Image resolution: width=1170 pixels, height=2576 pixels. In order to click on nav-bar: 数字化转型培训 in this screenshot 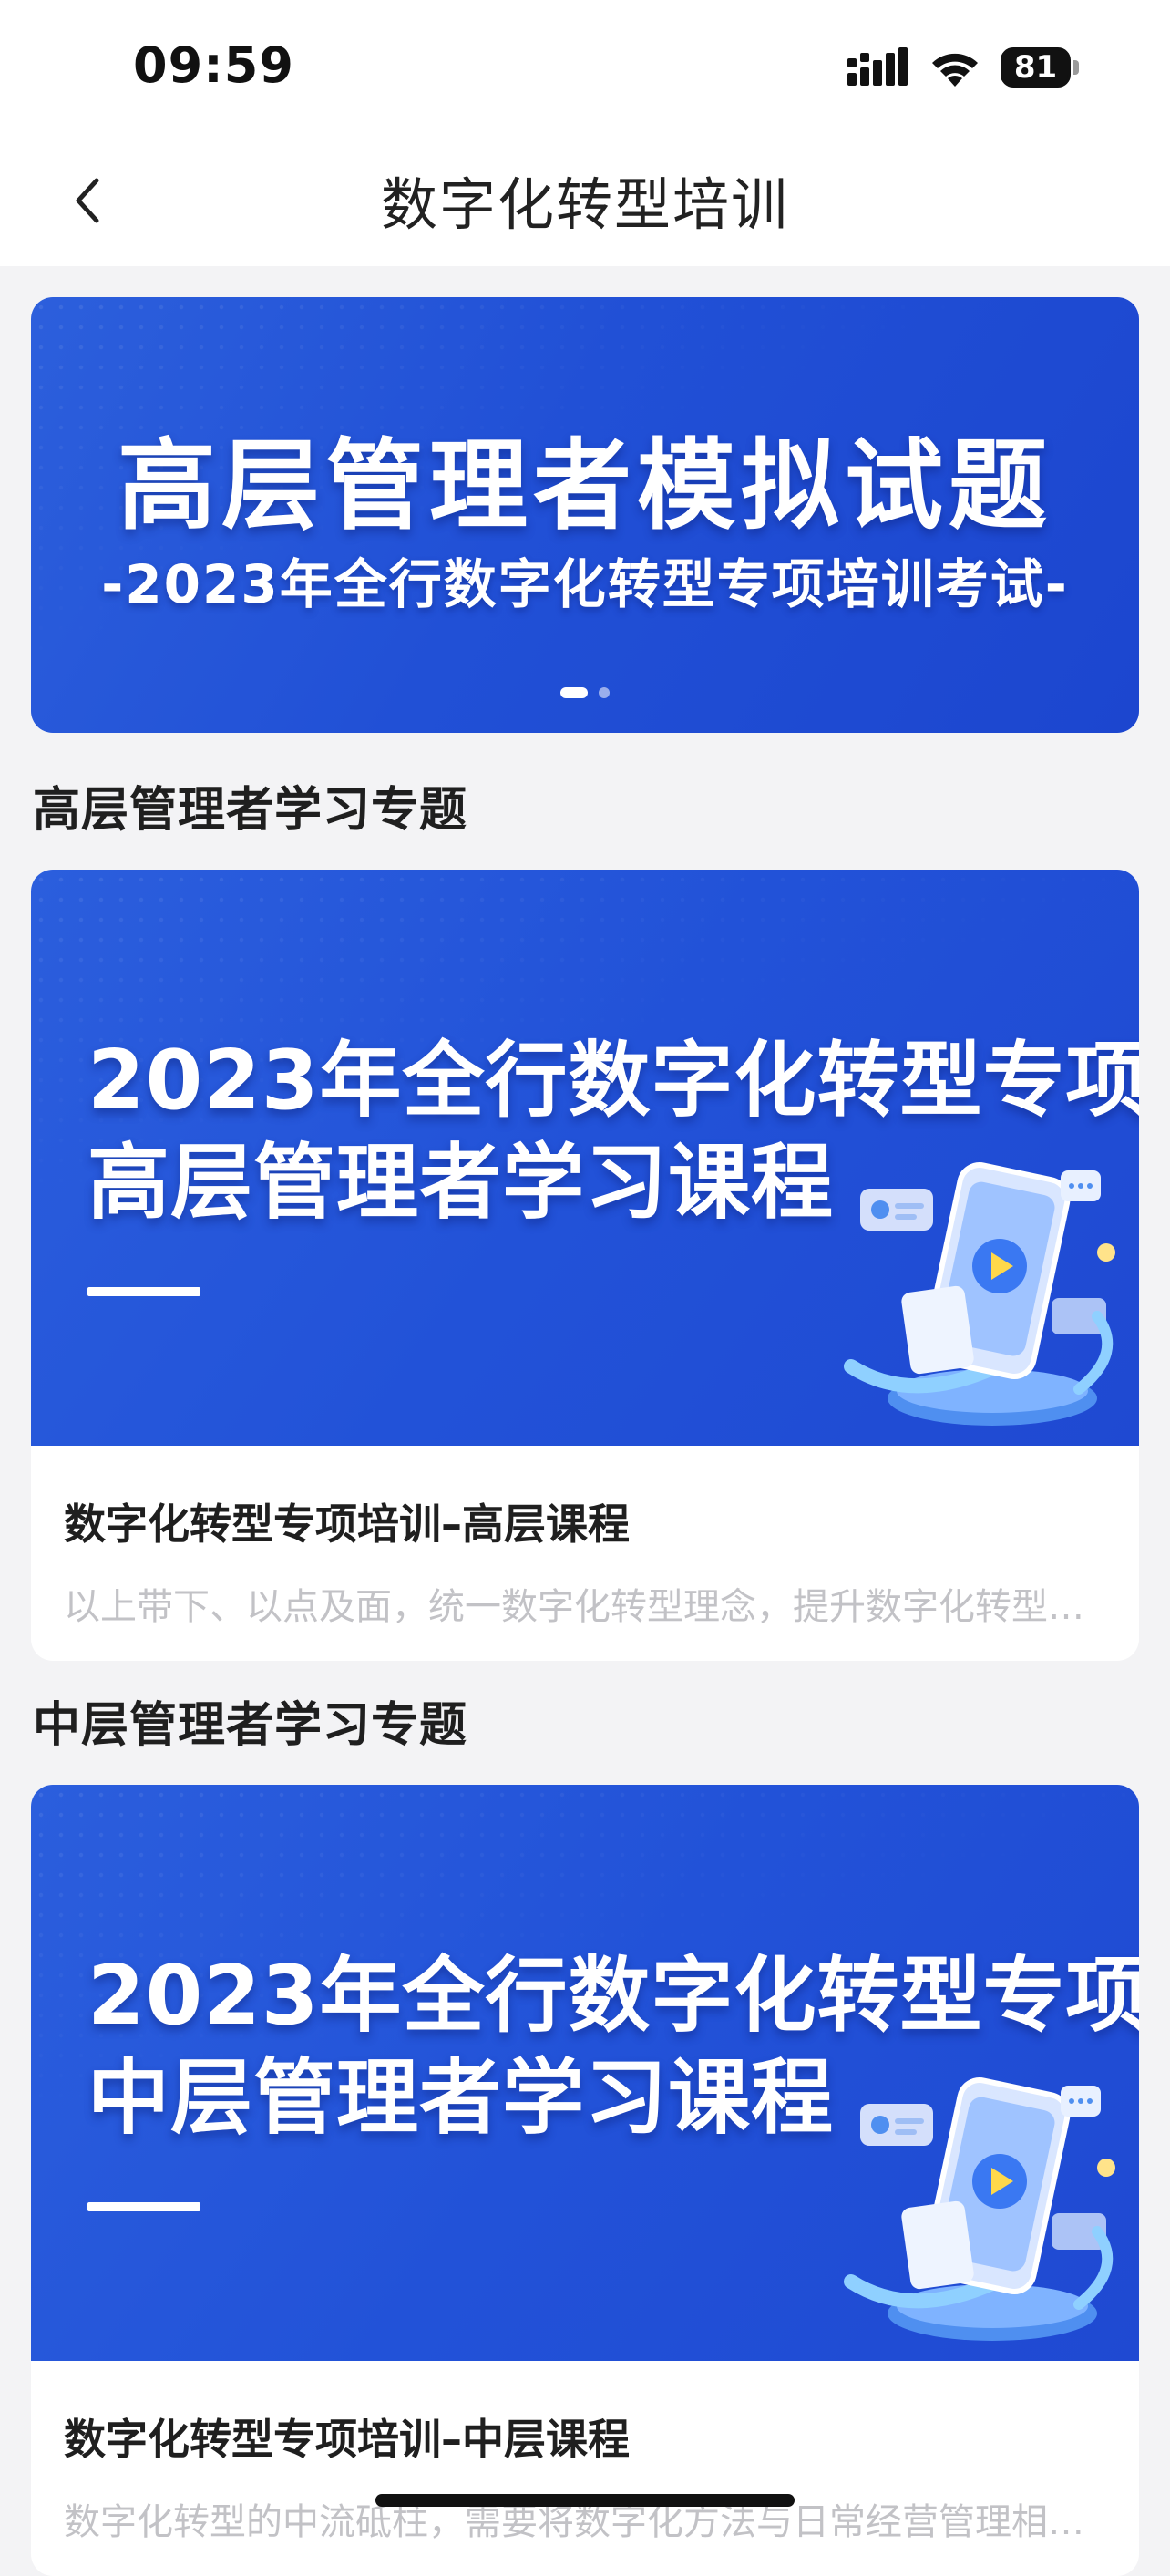, I will do `click(585, 201)`.